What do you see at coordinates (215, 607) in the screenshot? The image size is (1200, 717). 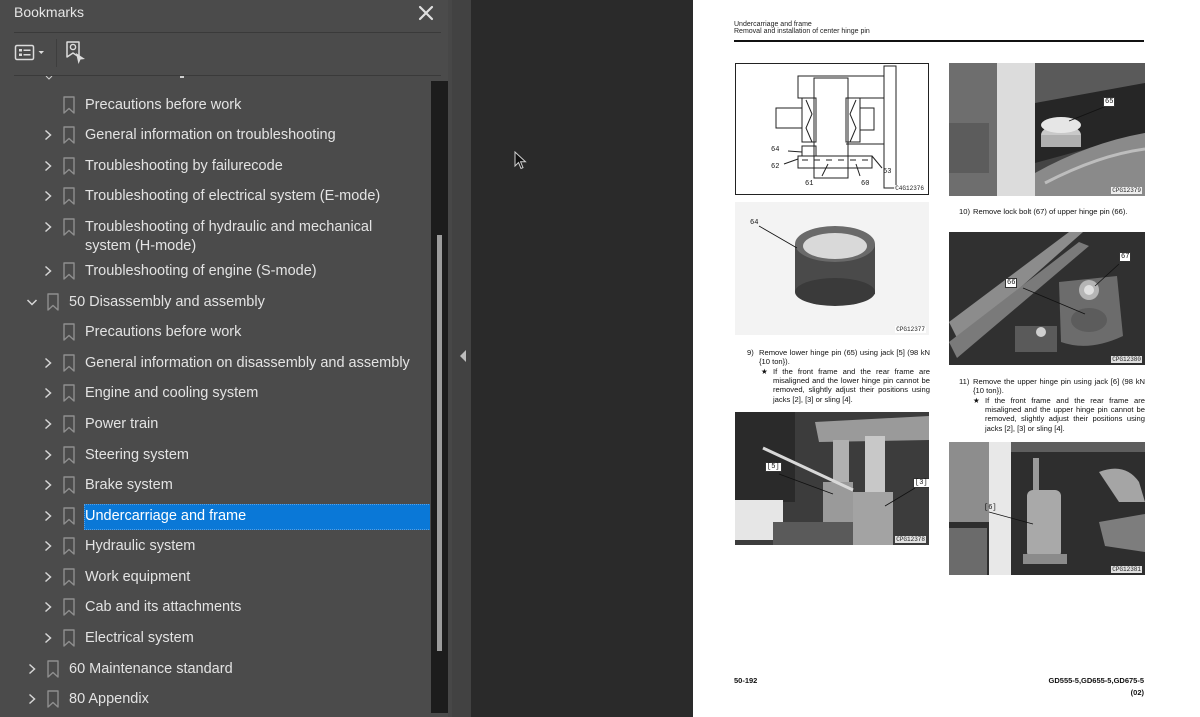 I see `bookmark-item: Cab and its attachments` at bounding box center [215, 607].